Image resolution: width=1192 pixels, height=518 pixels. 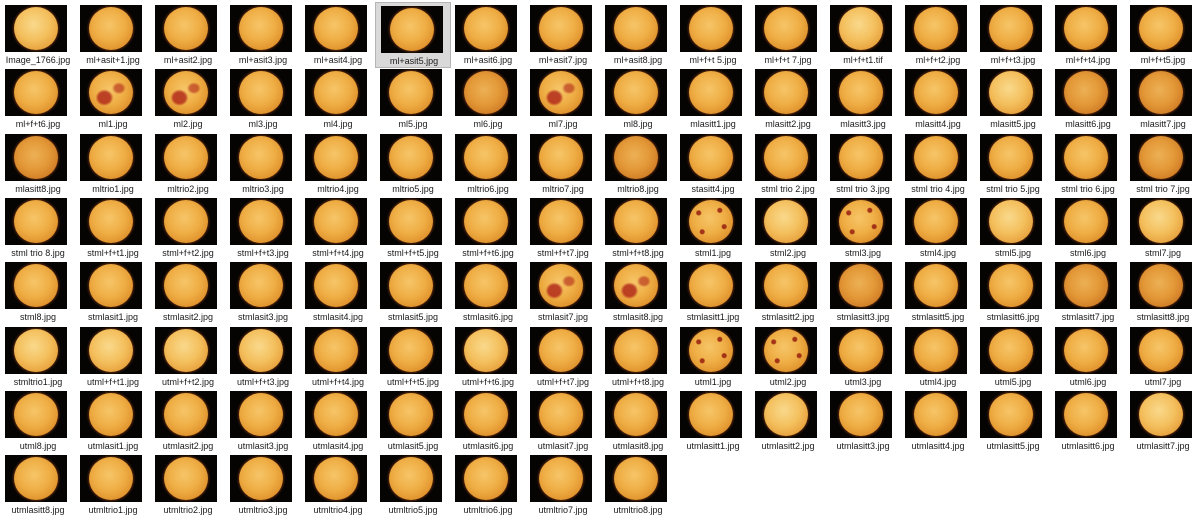 What do you see at coordinates (488, 228) in the screenshot?
I see `file-item: stml+f+t6.jpg` at bounding box center [488, 228].